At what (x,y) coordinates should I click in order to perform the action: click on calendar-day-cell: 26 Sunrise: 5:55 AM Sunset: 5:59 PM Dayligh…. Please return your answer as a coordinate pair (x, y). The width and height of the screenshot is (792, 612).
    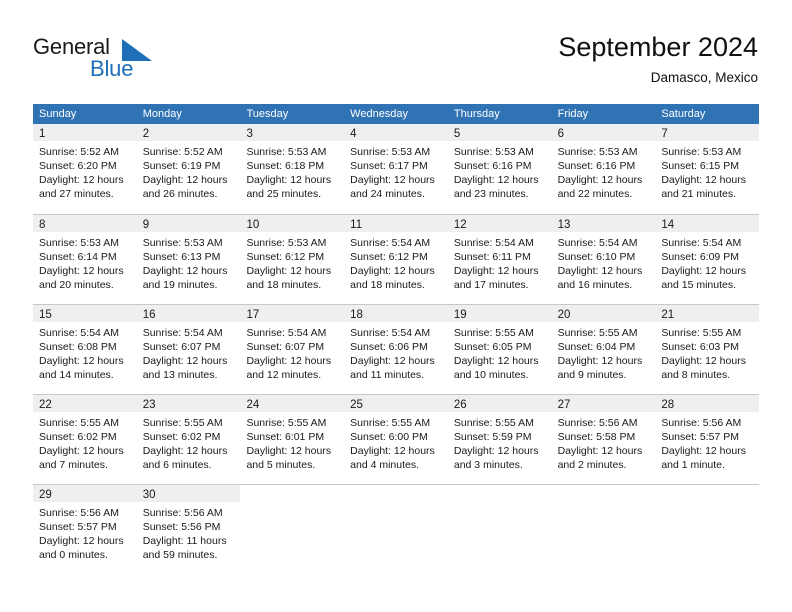
    Looking at the image, I should click on (499, 440).